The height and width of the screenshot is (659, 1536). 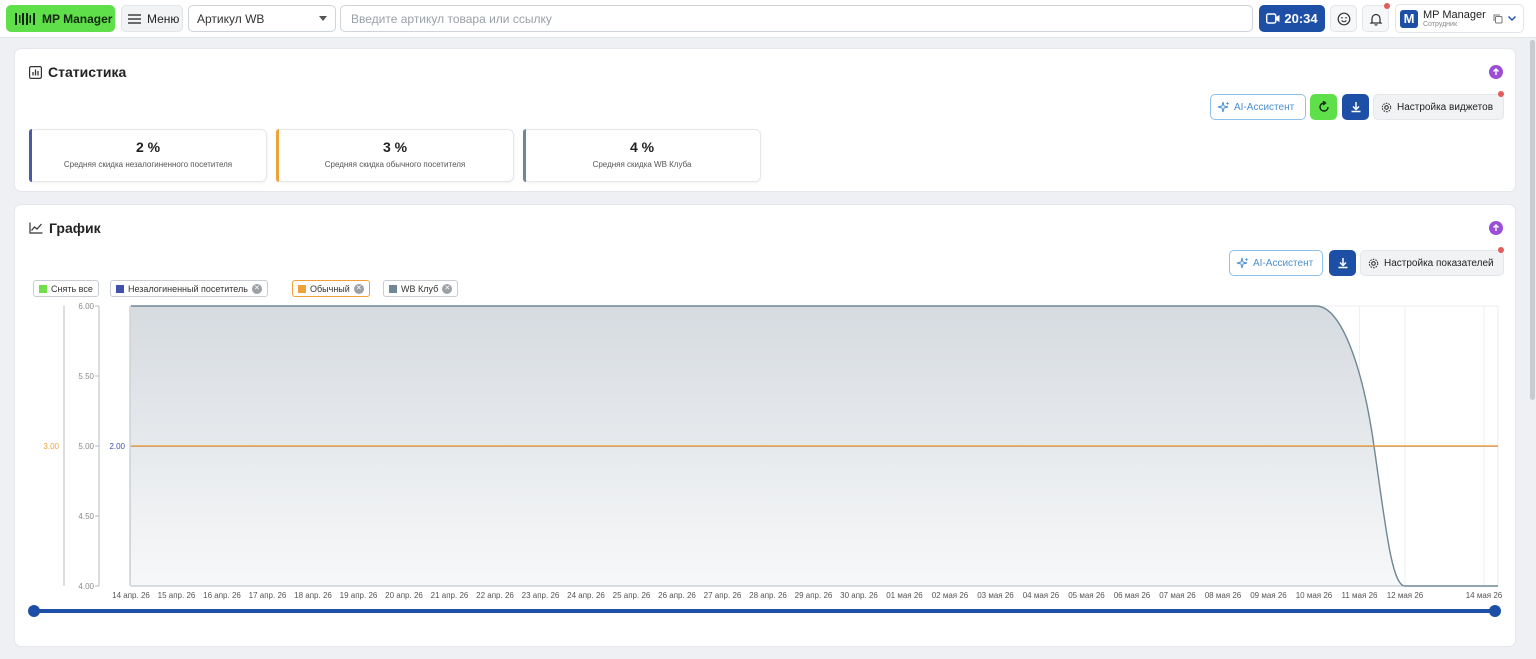 I want to click on barcode-logo-icon, so click(x=25, y=18).